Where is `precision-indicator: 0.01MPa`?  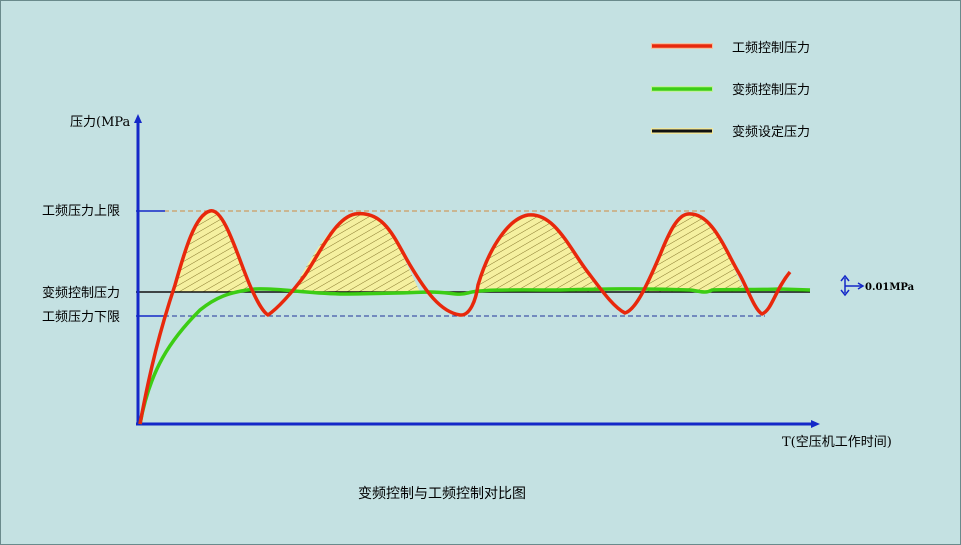 precision-indicator: 0.01MPa is located at coordinates (877, 285).